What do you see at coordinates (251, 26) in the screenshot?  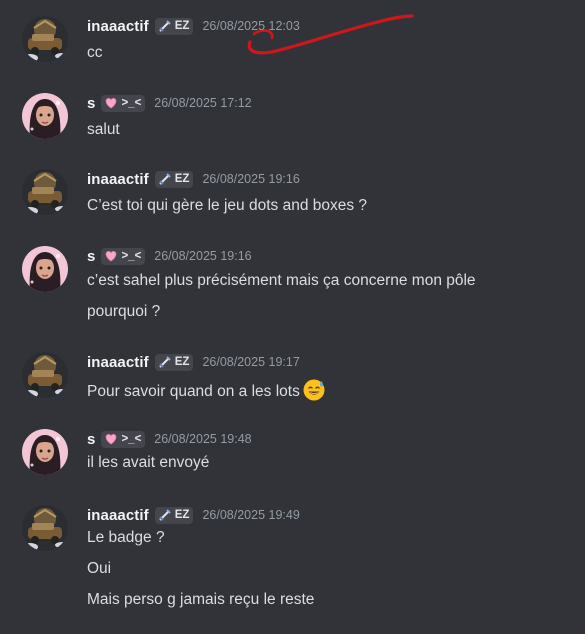 I see `timestamp: 26/08/2025 12:03` at bounding box center [251, 26].